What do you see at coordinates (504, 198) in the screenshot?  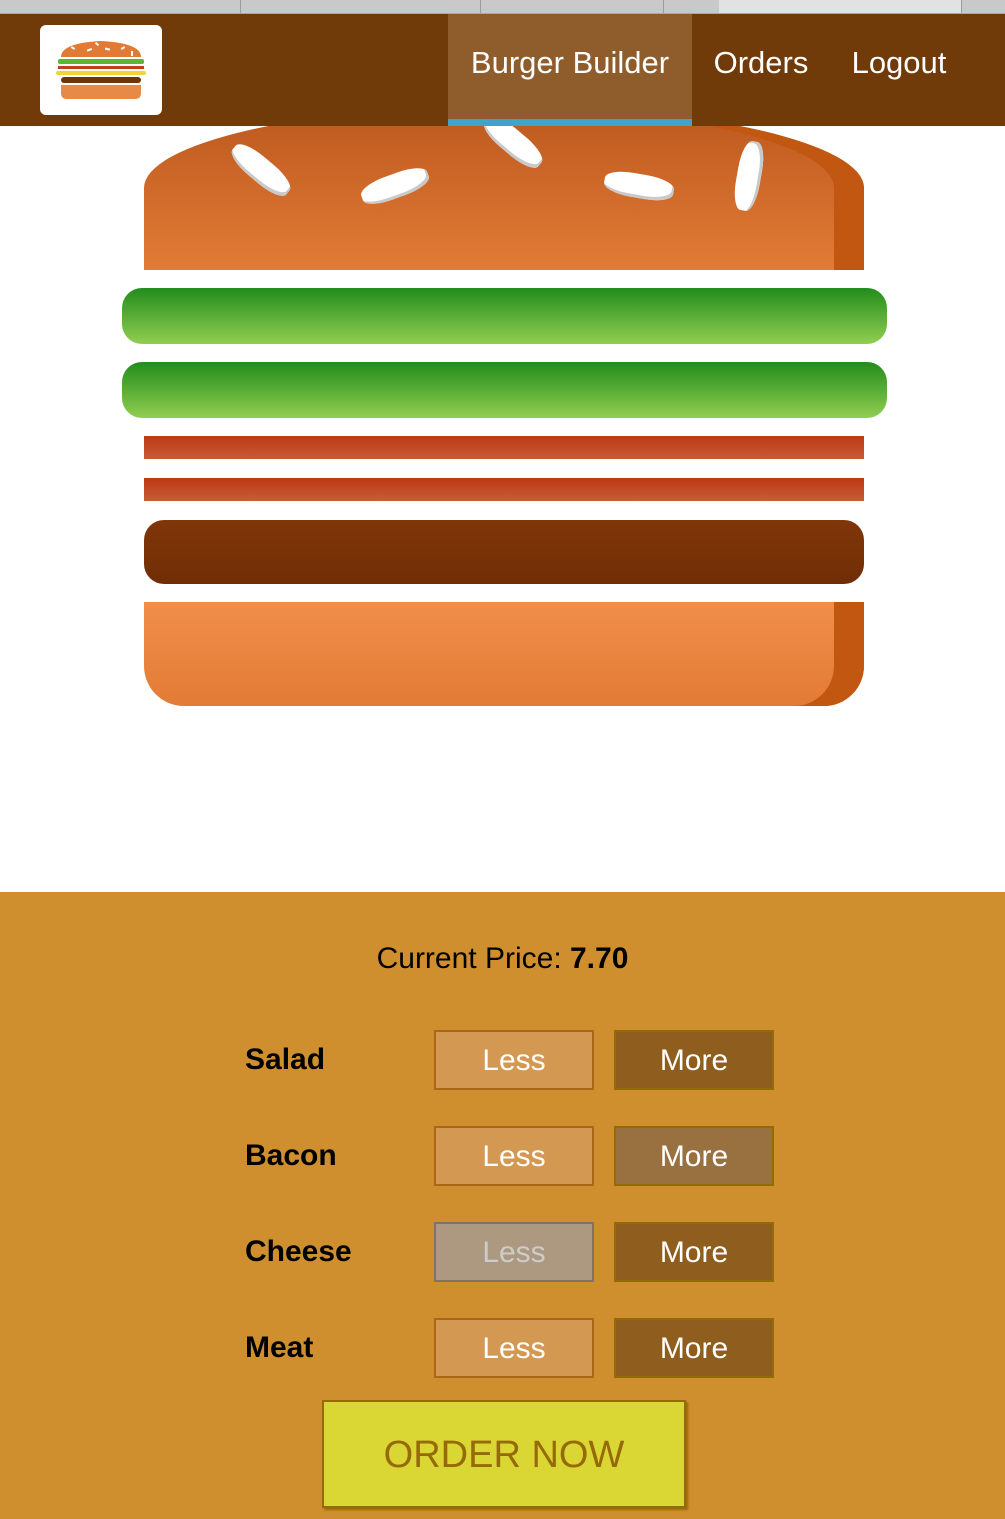 I see `bread-top` at bounding box center [504, 198].